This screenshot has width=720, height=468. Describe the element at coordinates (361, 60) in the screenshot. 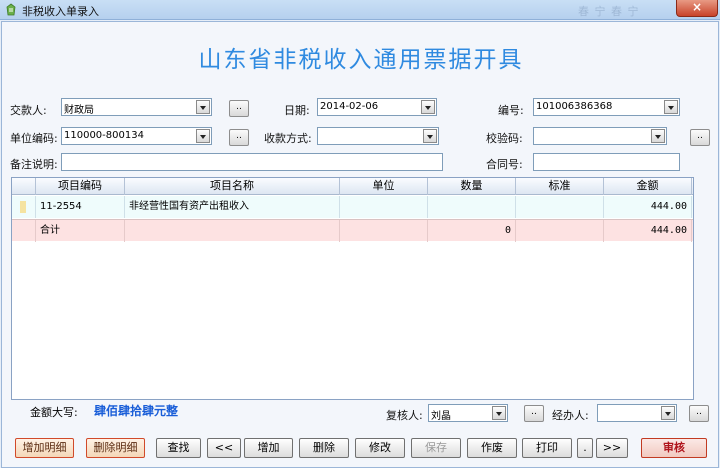

I see `page-title: 山东省非税收入通用票据开具` at that location.